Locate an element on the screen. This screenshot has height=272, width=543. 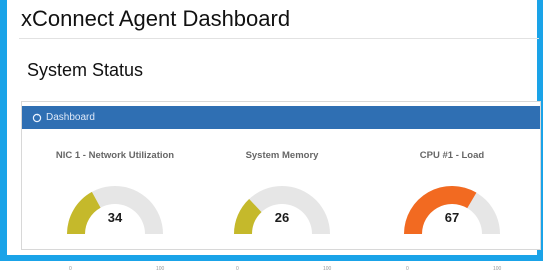
gauge-nic-network-utilization: NIC 1 - Network Utilization 34 0 100 is located at coordinates (115, 207).